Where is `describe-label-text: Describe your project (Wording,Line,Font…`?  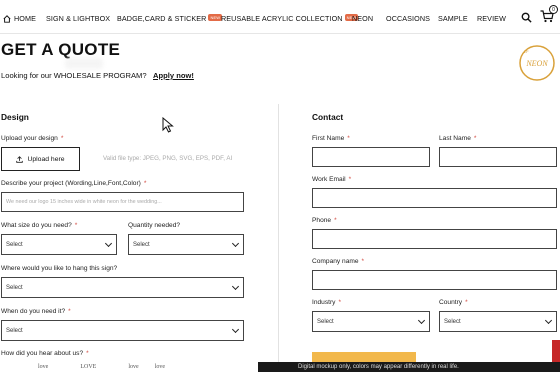
describe-label-text: Describe your project (Wording,Line,Font… is located at coordinates (71, 183).